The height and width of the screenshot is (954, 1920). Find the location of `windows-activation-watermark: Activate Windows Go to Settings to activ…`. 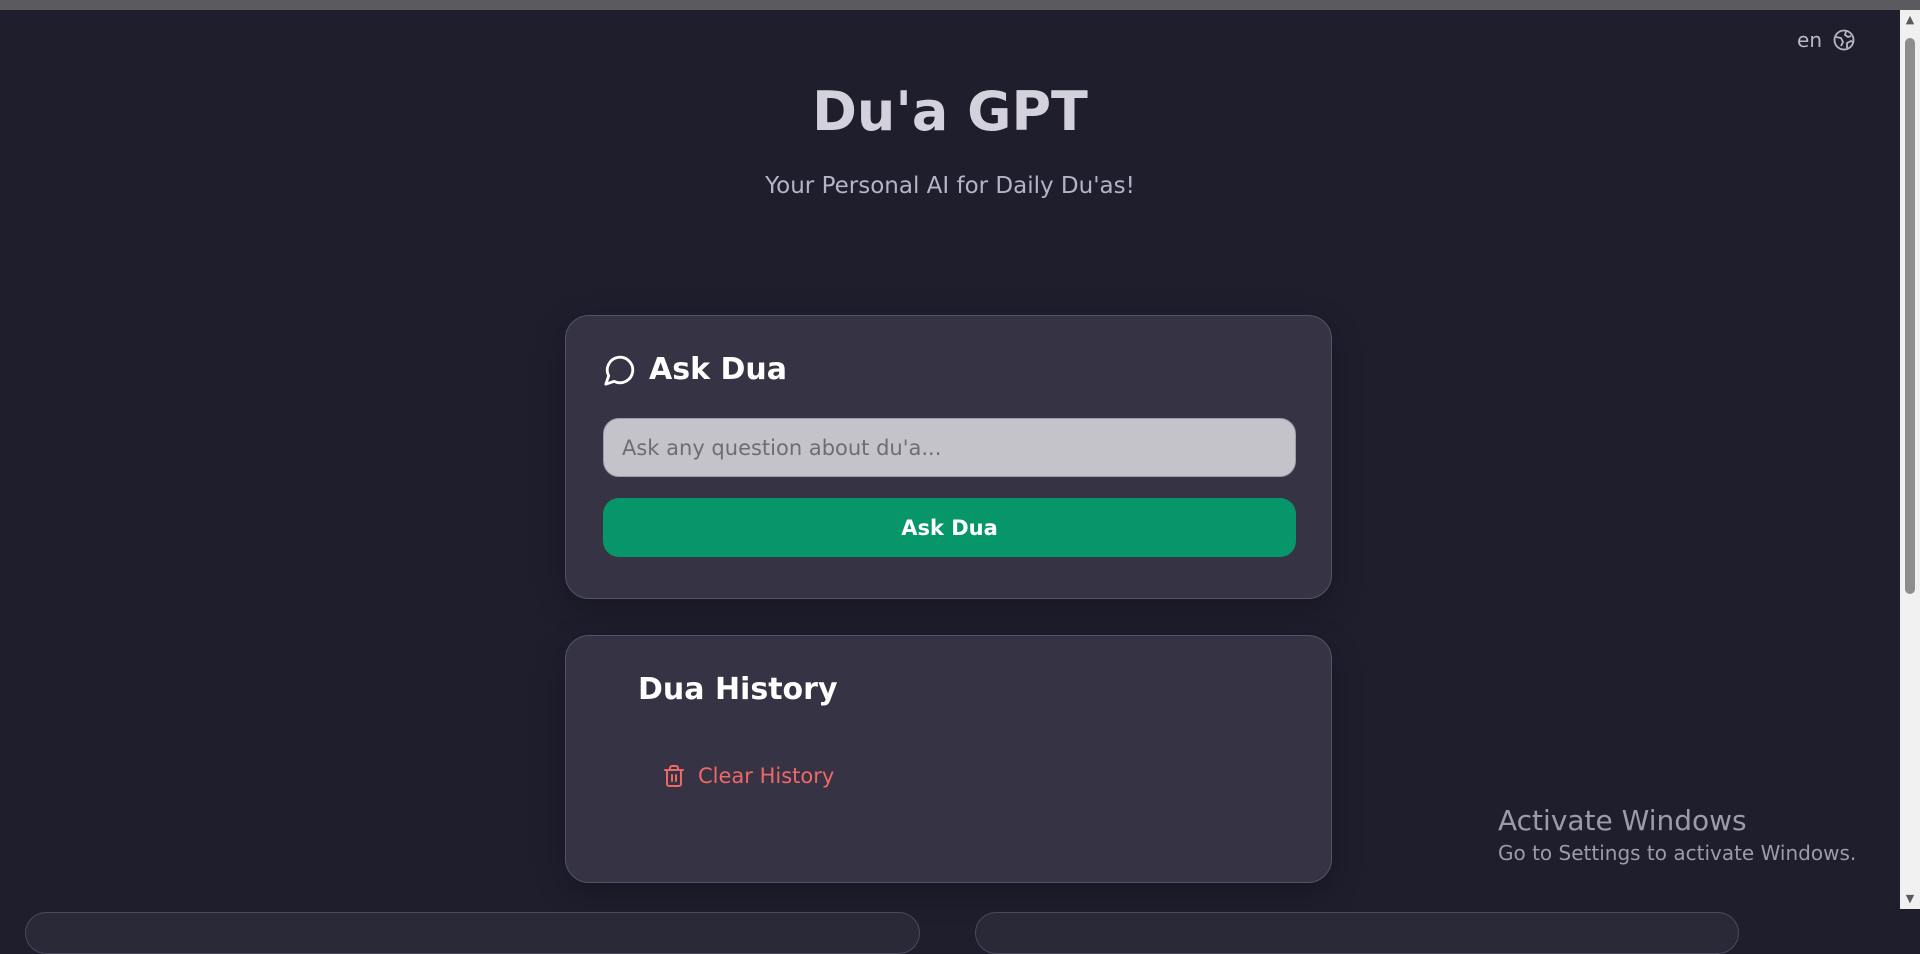

windows-activation-watermark: Activate Windows Go to Settings to activ… is located at coordinates (1677, 834).